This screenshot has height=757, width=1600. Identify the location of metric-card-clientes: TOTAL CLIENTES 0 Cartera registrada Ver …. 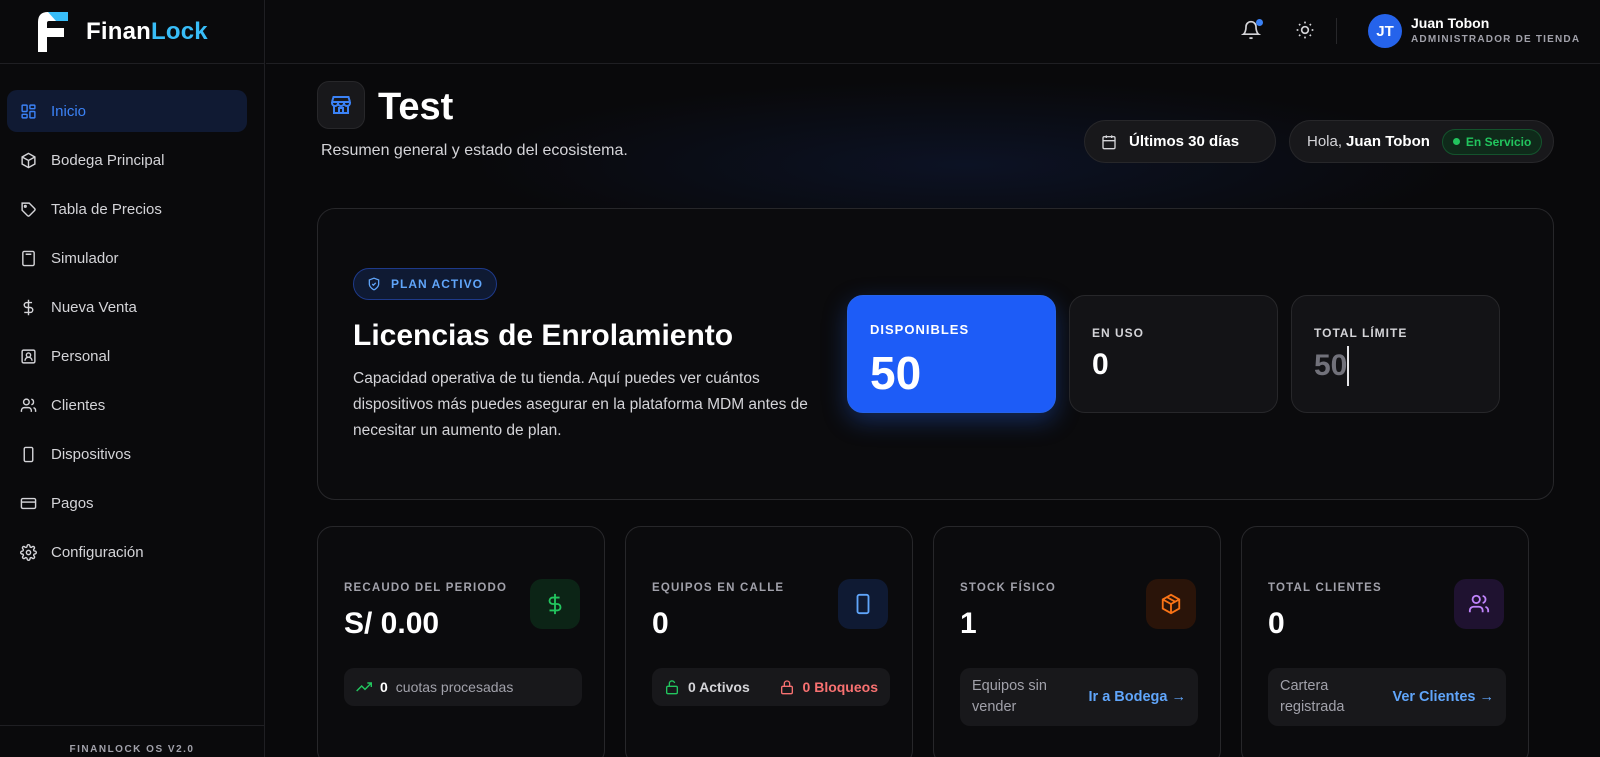
(1385, 641).